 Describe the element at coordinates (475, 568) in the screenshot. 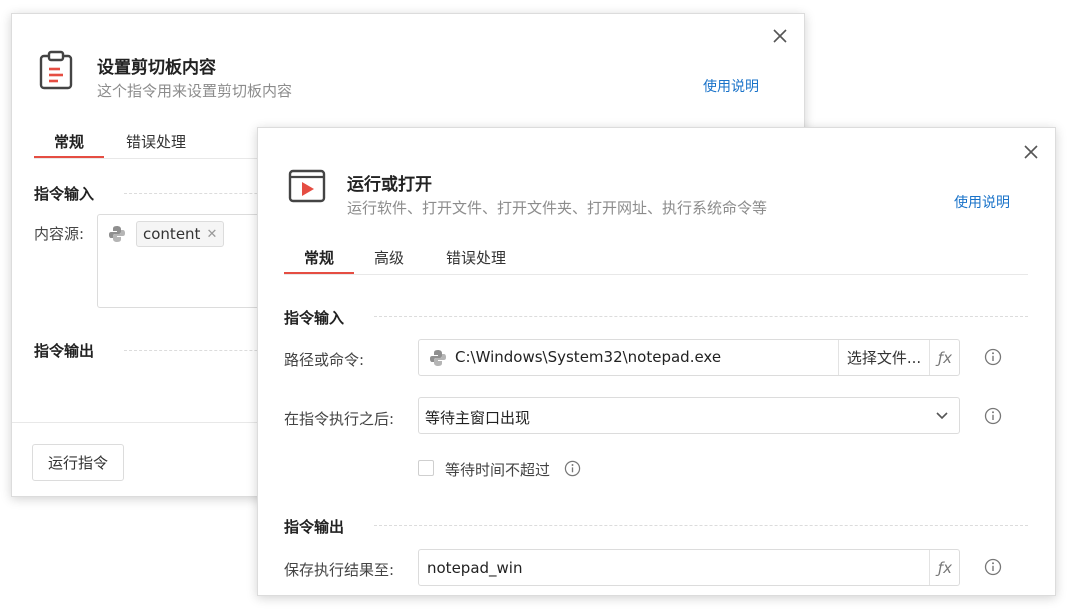

I see `save-result-value: notepad_win` at that location.